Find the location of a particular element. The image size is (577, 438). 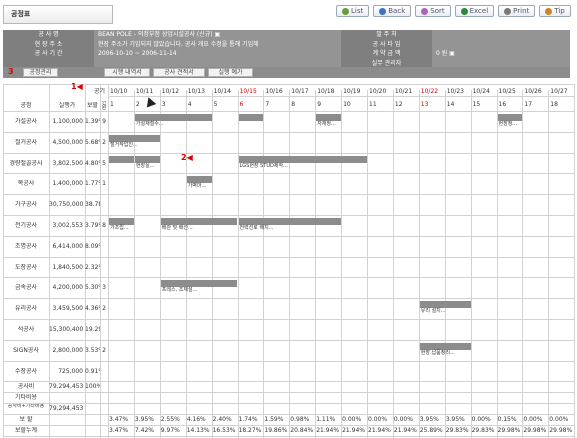

task-workers: 2 is located at coordinates (104, 142).